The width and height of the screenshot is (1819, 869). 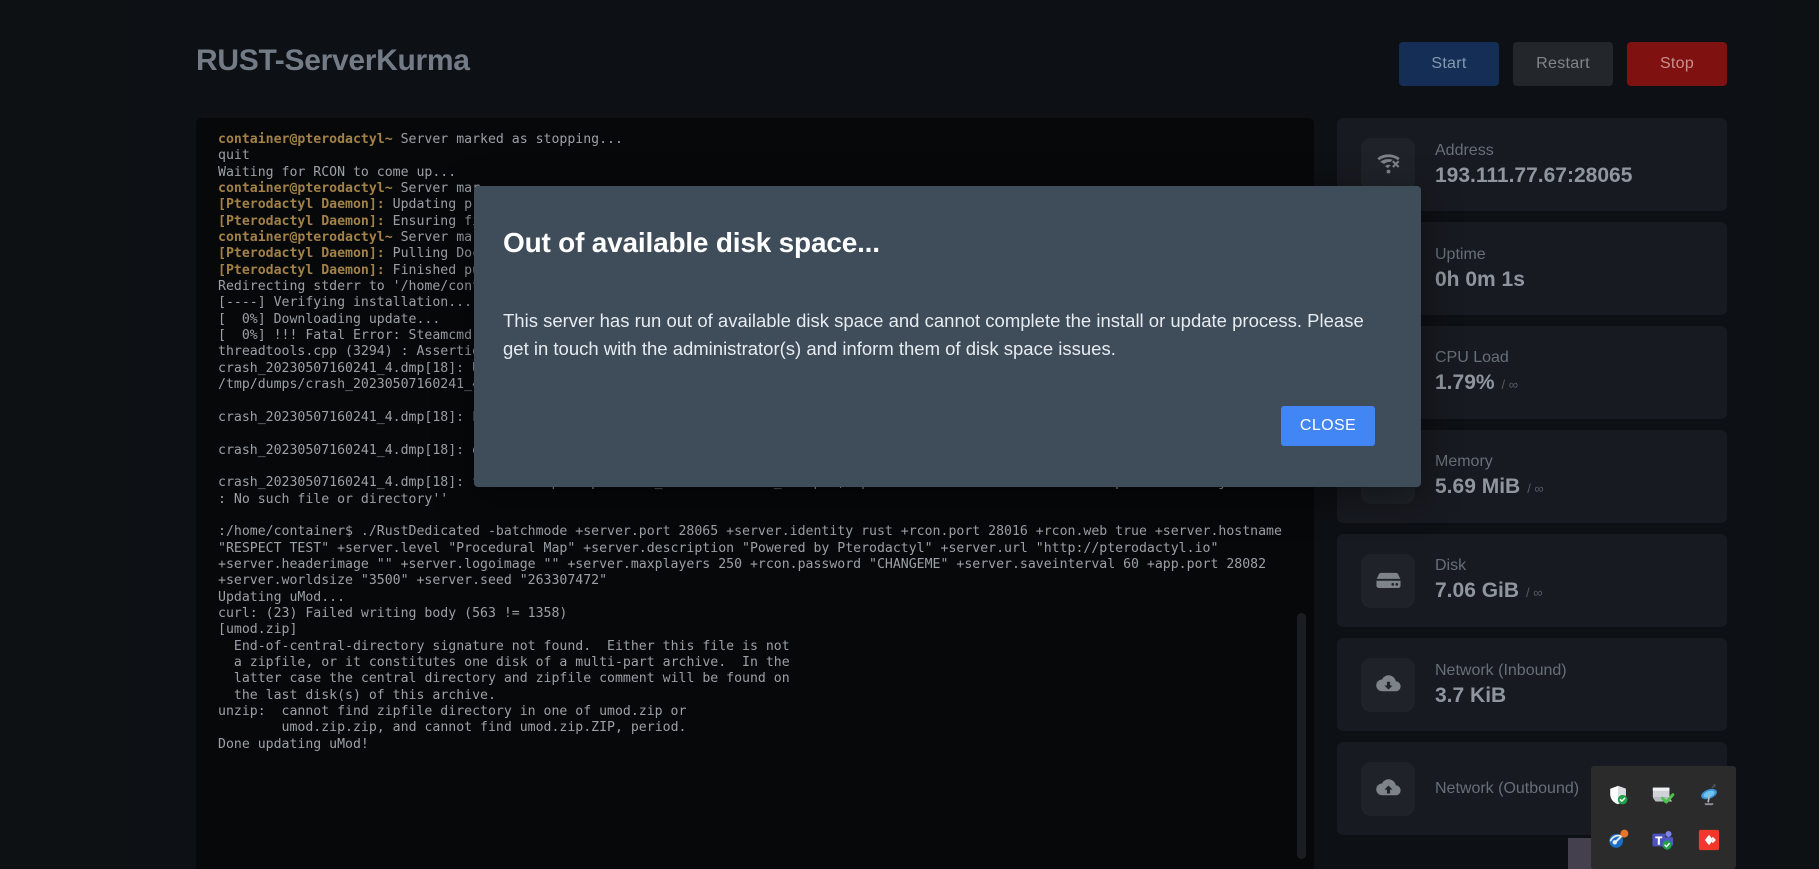 I want to click on satellite-dish-icon, so click(x=1709, y=795).